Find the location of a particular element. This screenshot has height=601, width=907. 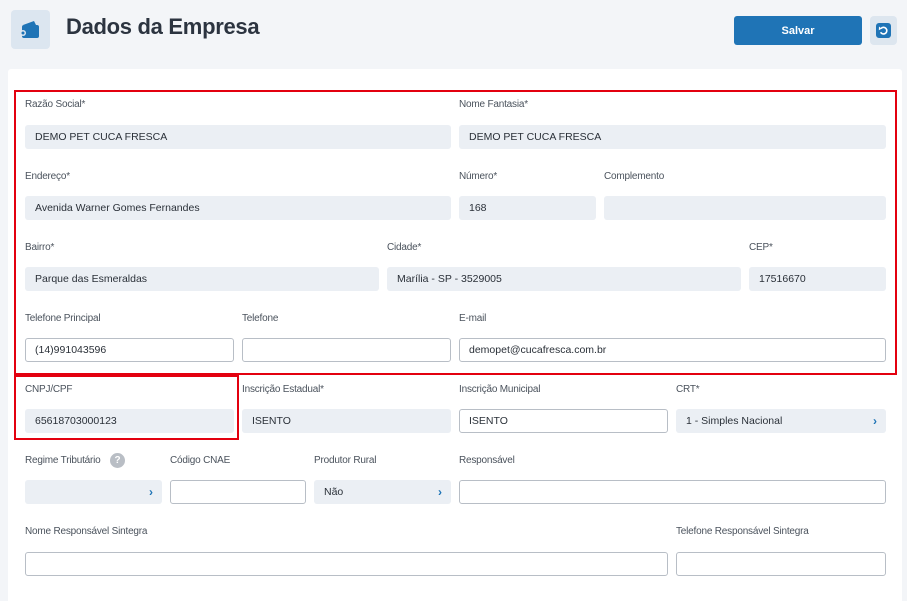

wallet-icon is located at coordinates (30, 29).